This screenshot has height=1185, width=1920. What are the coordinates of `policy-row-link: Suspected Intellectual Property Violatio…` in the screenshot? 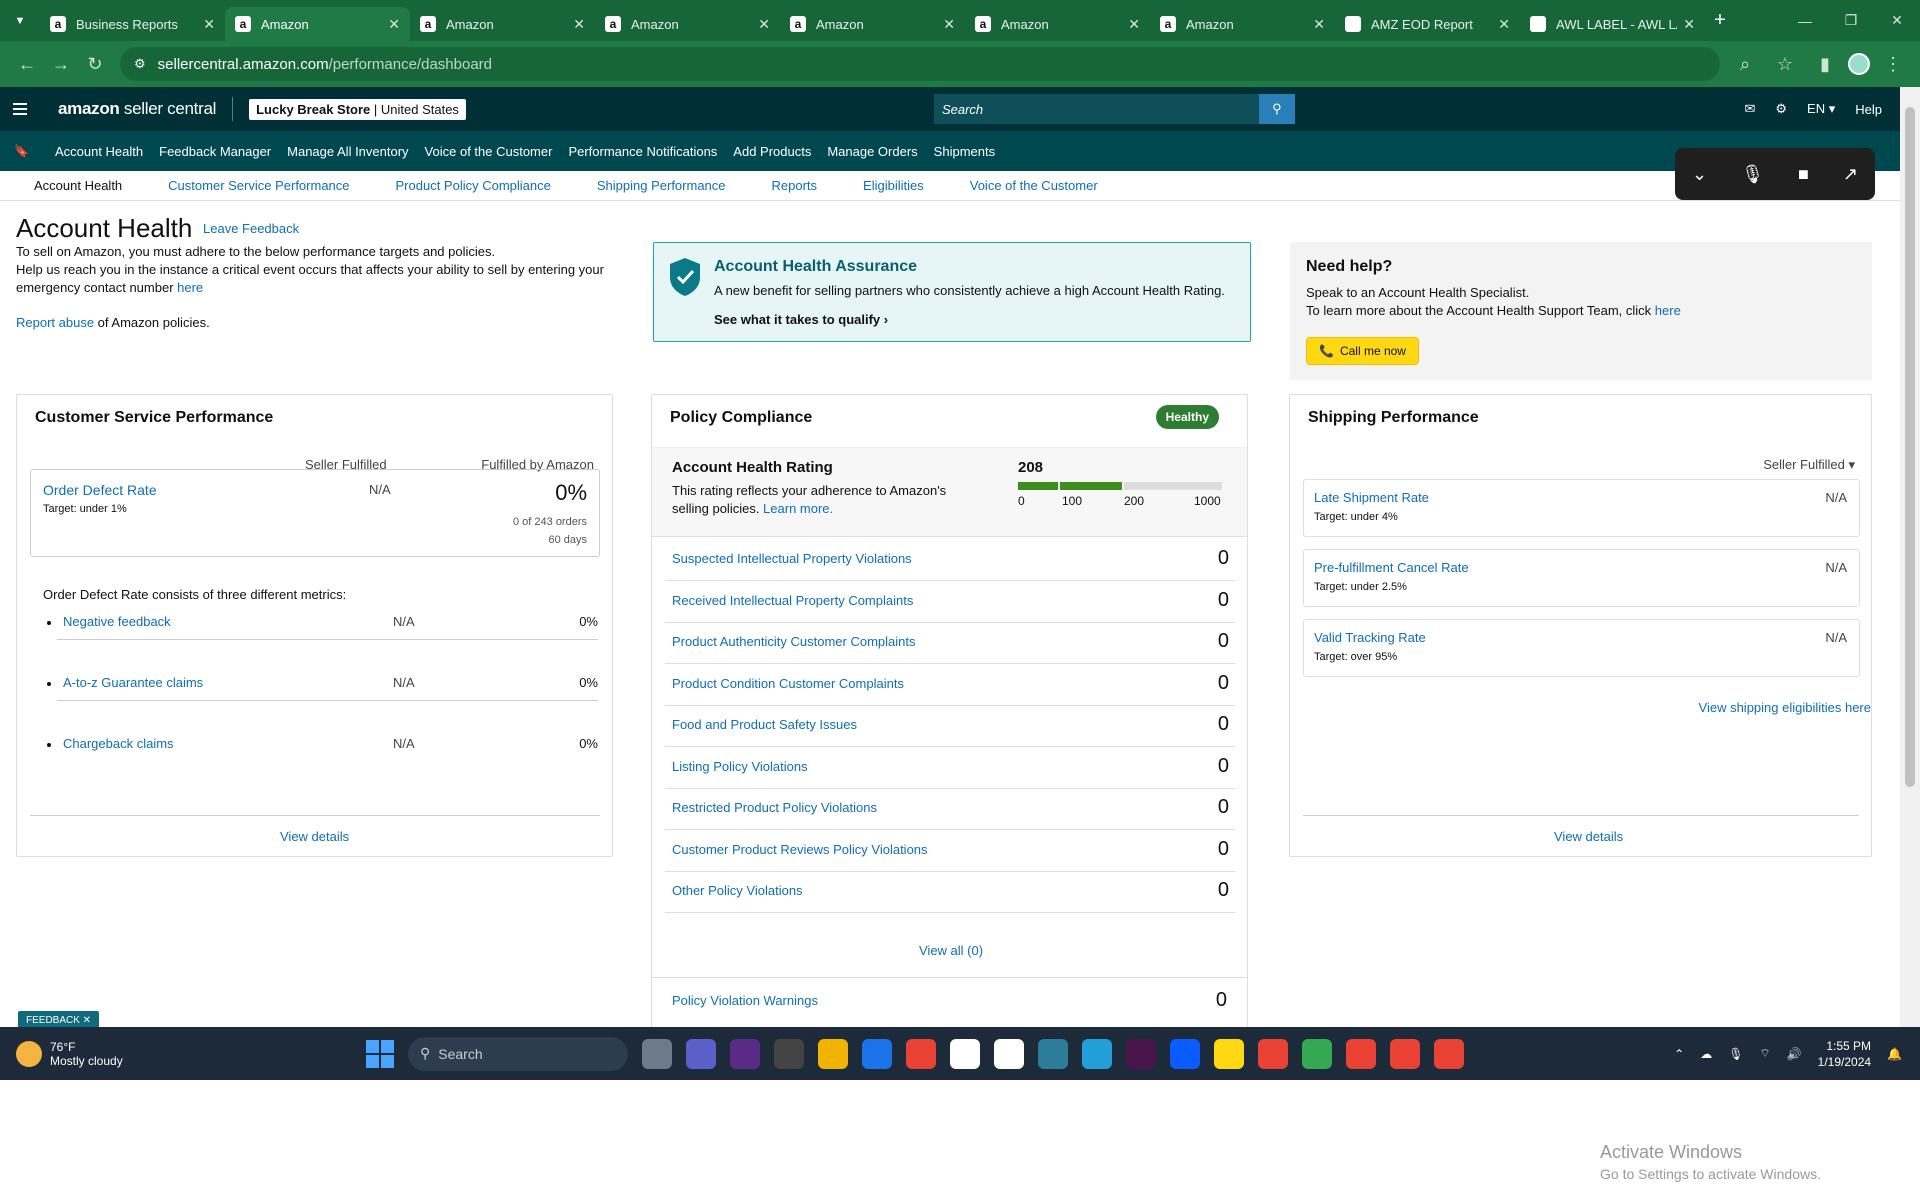 It's located at (792, 558).